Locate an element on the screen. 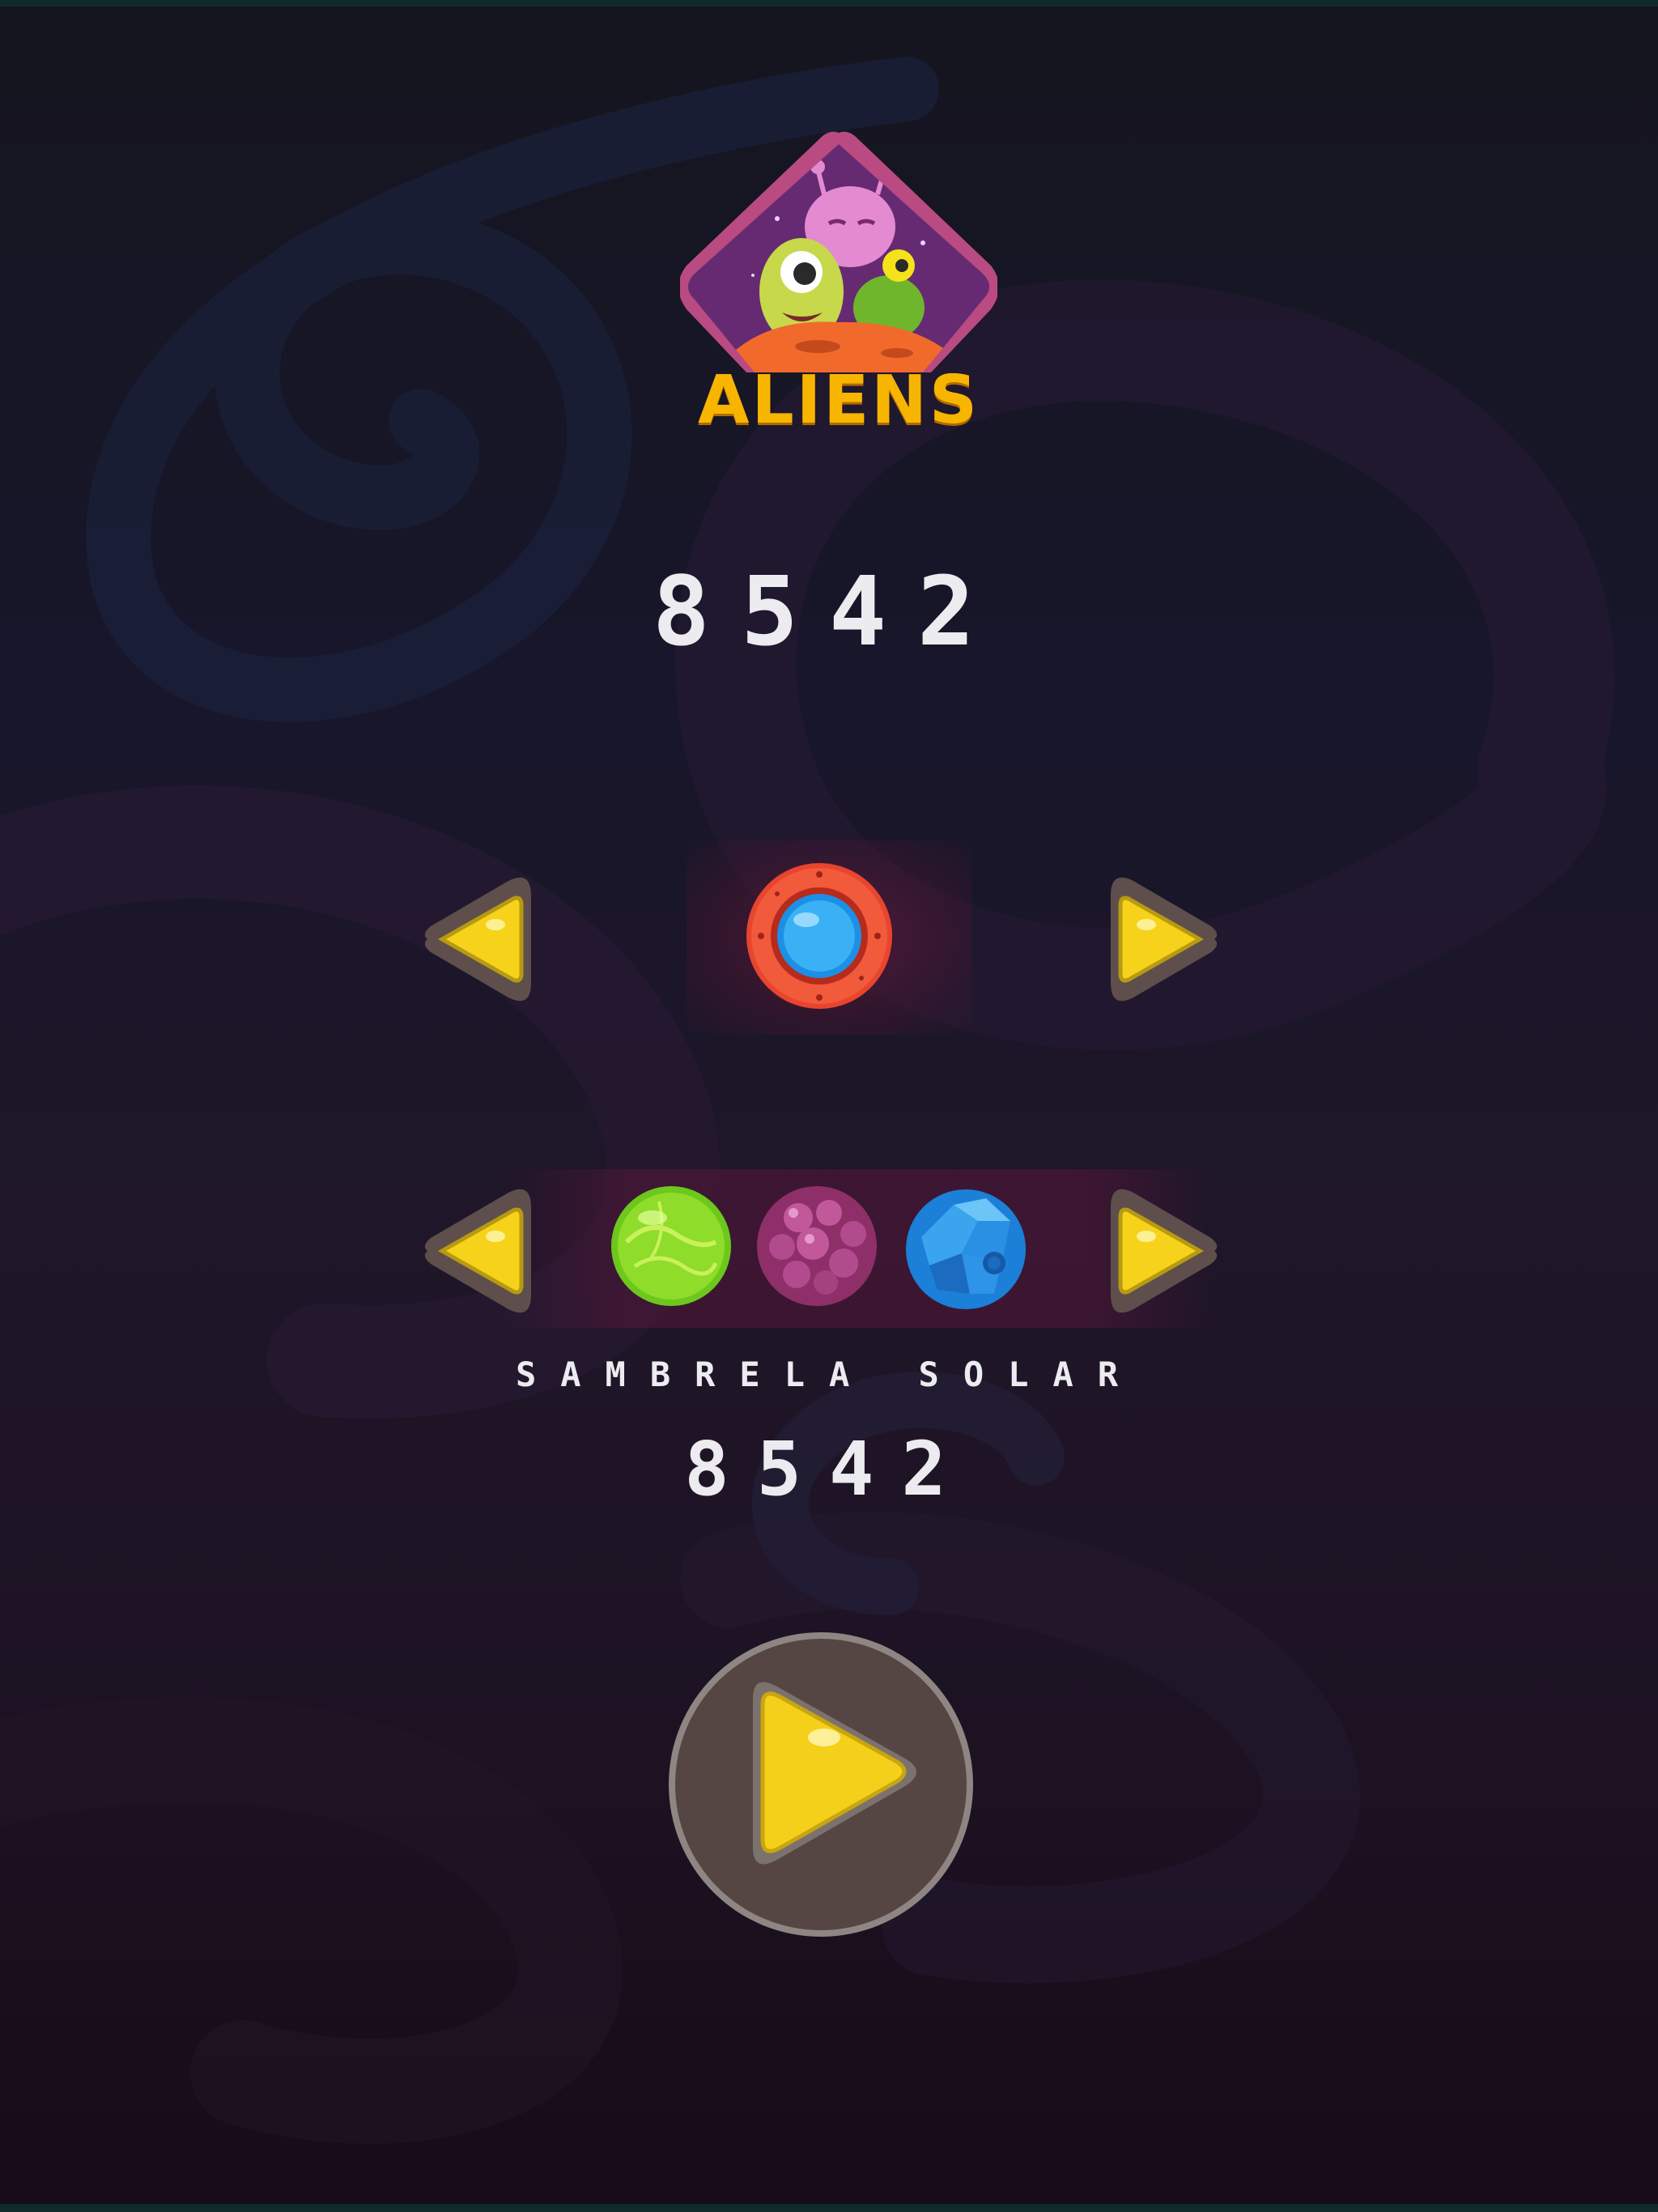 The height and width of the screenshot is (2212, 1658). ship-prev-button is located at coordinates (478, 939).